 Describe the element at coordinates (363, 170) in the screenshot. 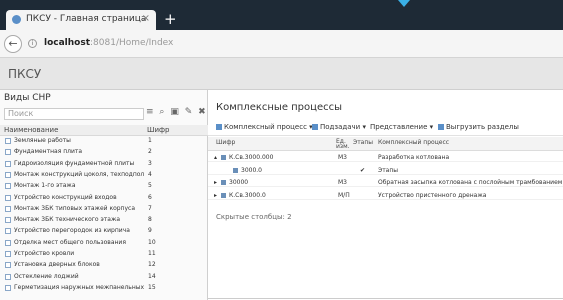

I see `row-stage: ✔` at that location.